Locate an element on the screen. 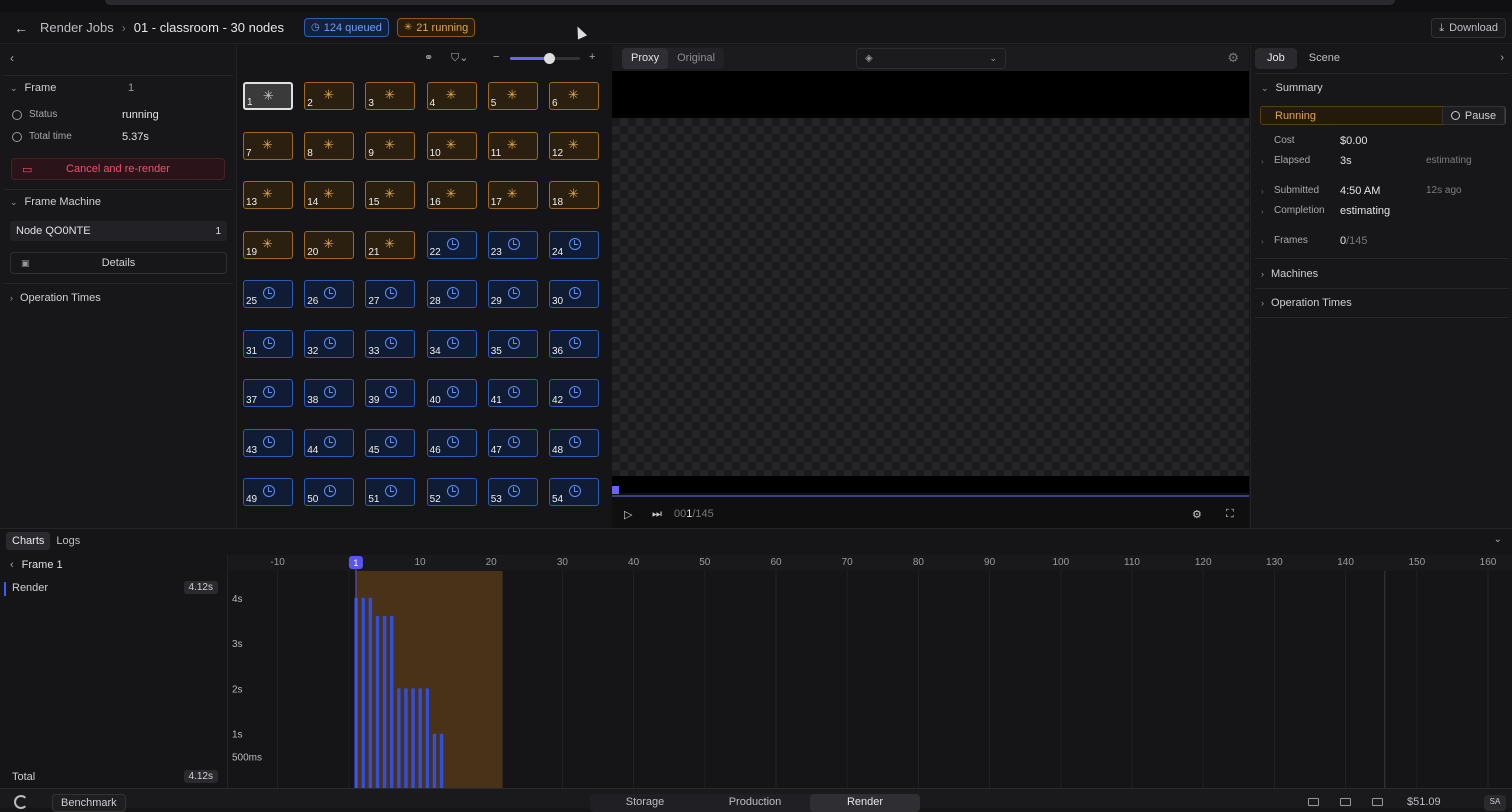  frame-tile: 44 is located at coordinates (329, 442).